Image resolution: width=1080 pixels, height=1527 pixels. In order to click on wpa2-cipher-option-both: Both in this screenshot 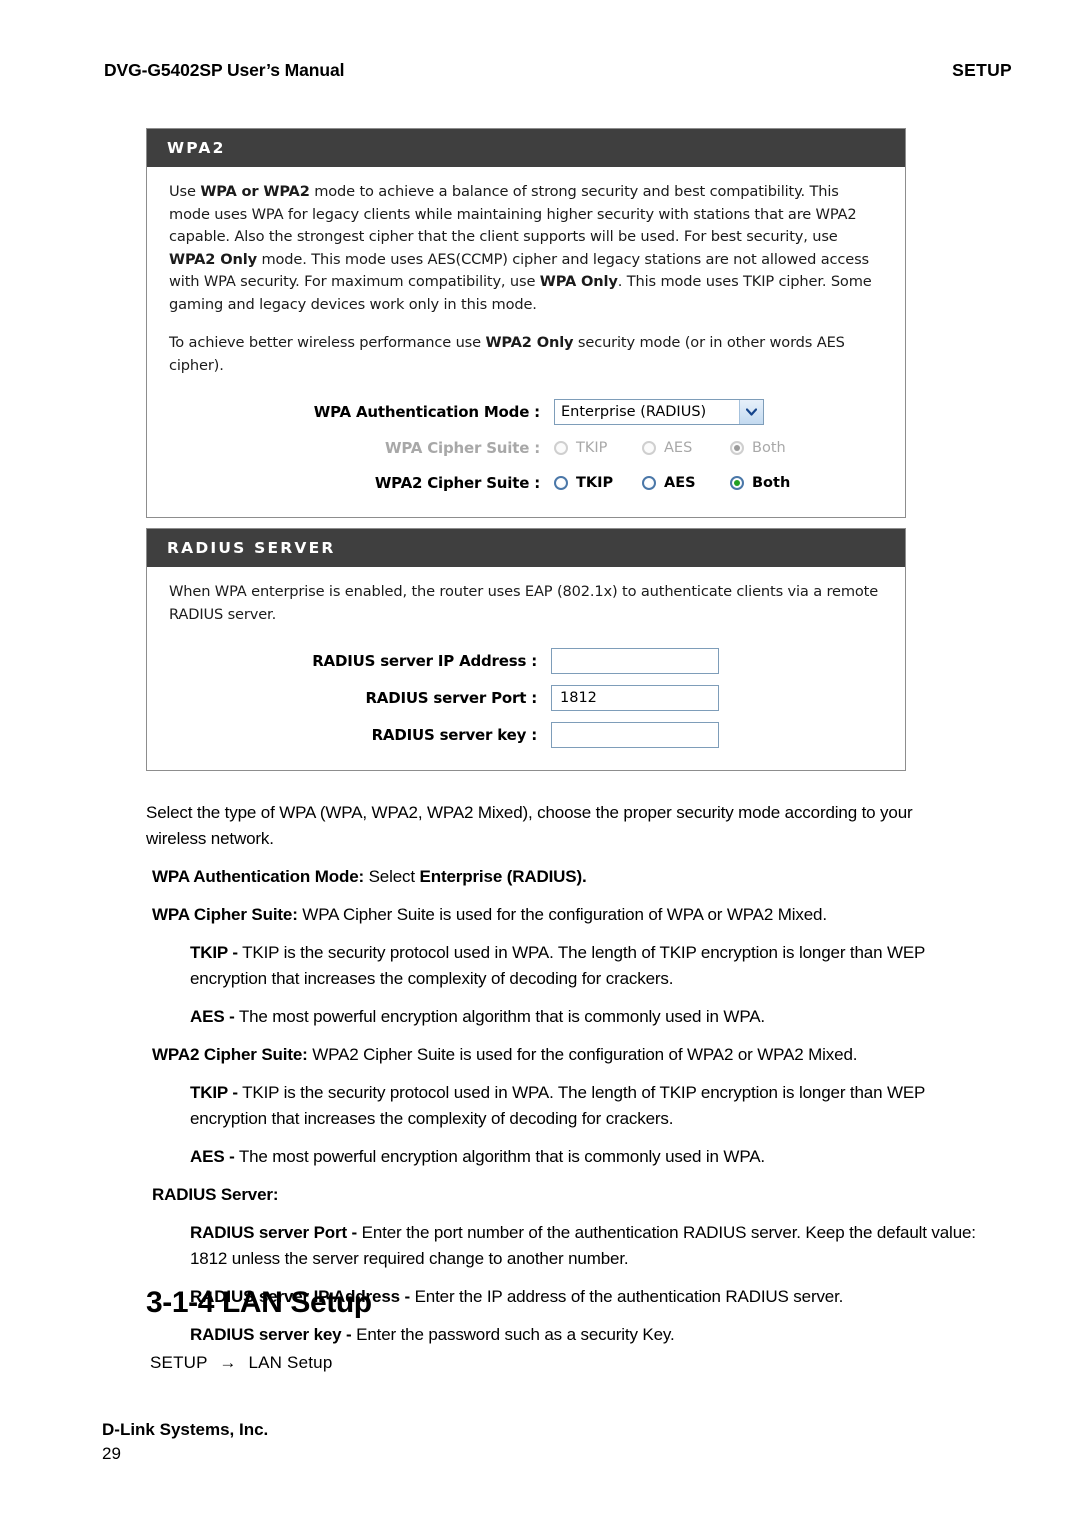, I will do `click(774, 483)`.